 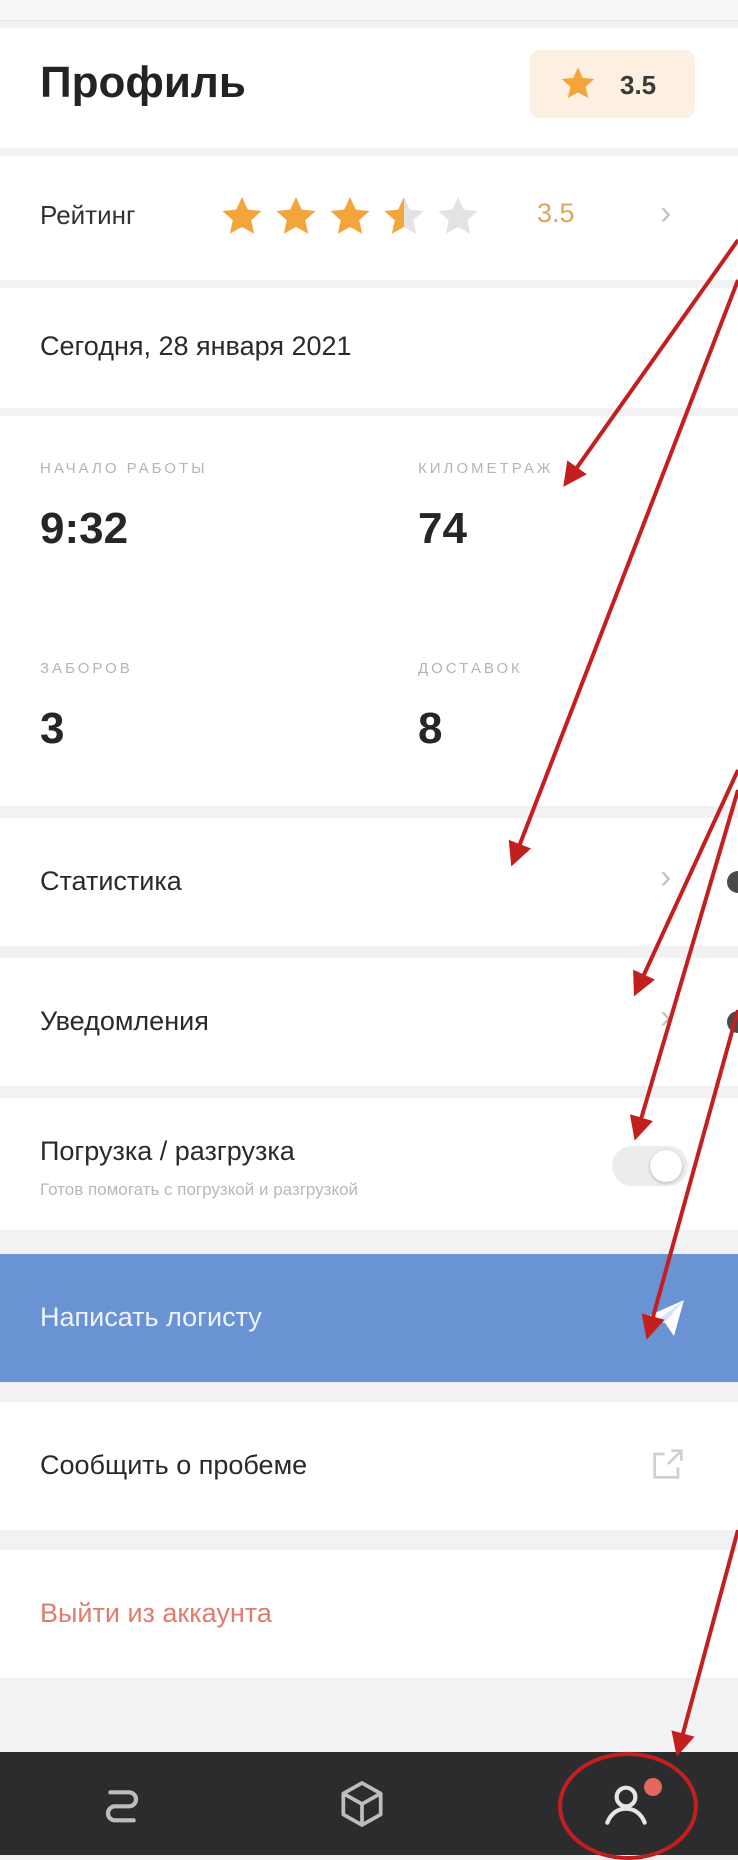 What do you see at coordinates (122, 1804) in the screenshot?
I see `routes-icon` at bounding box center [122, 1804].